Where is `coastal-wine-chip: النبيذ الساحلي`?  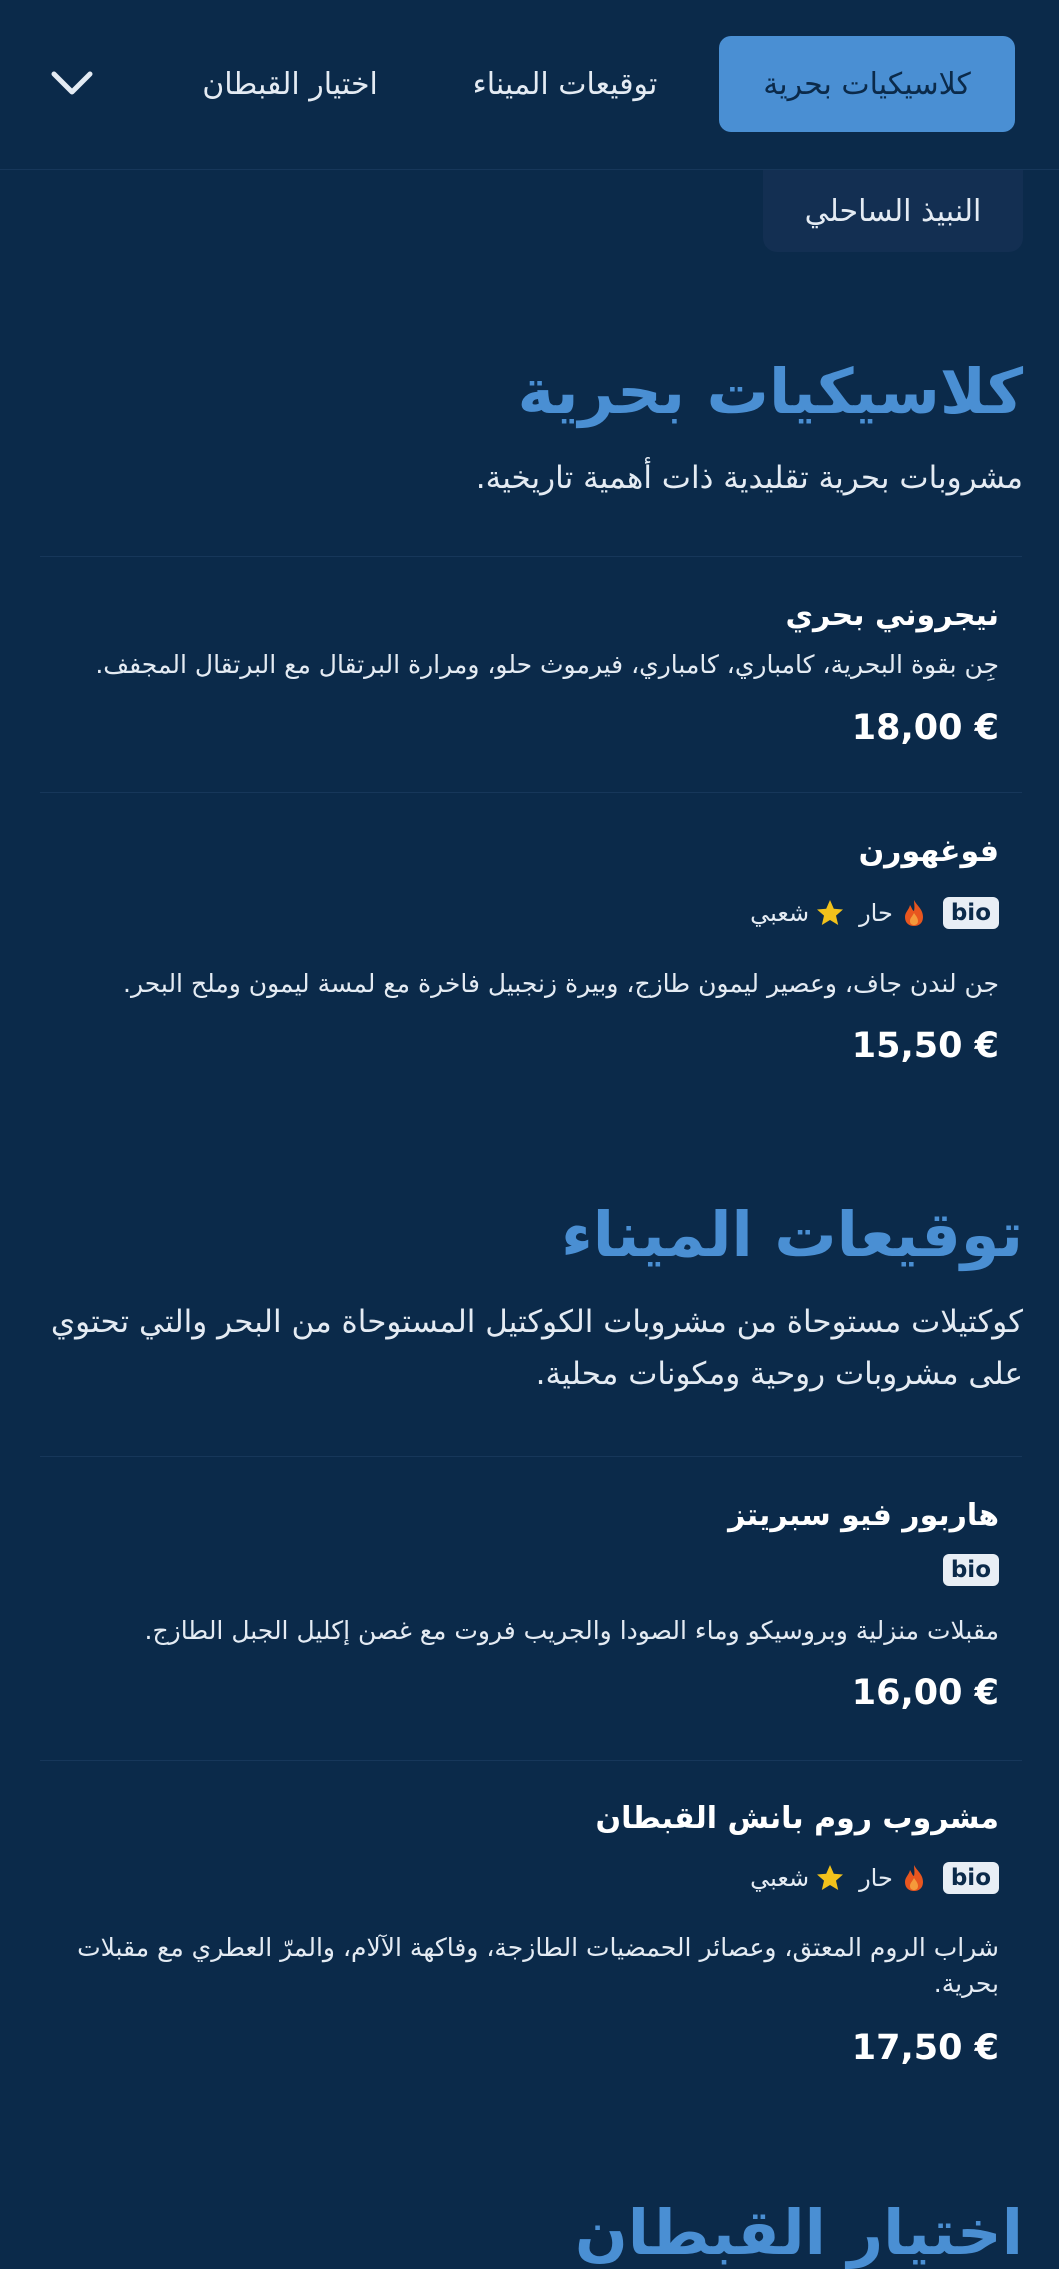
coastal-wine-chip: النبيذ الساحلي is located at coordinates (893, 211).